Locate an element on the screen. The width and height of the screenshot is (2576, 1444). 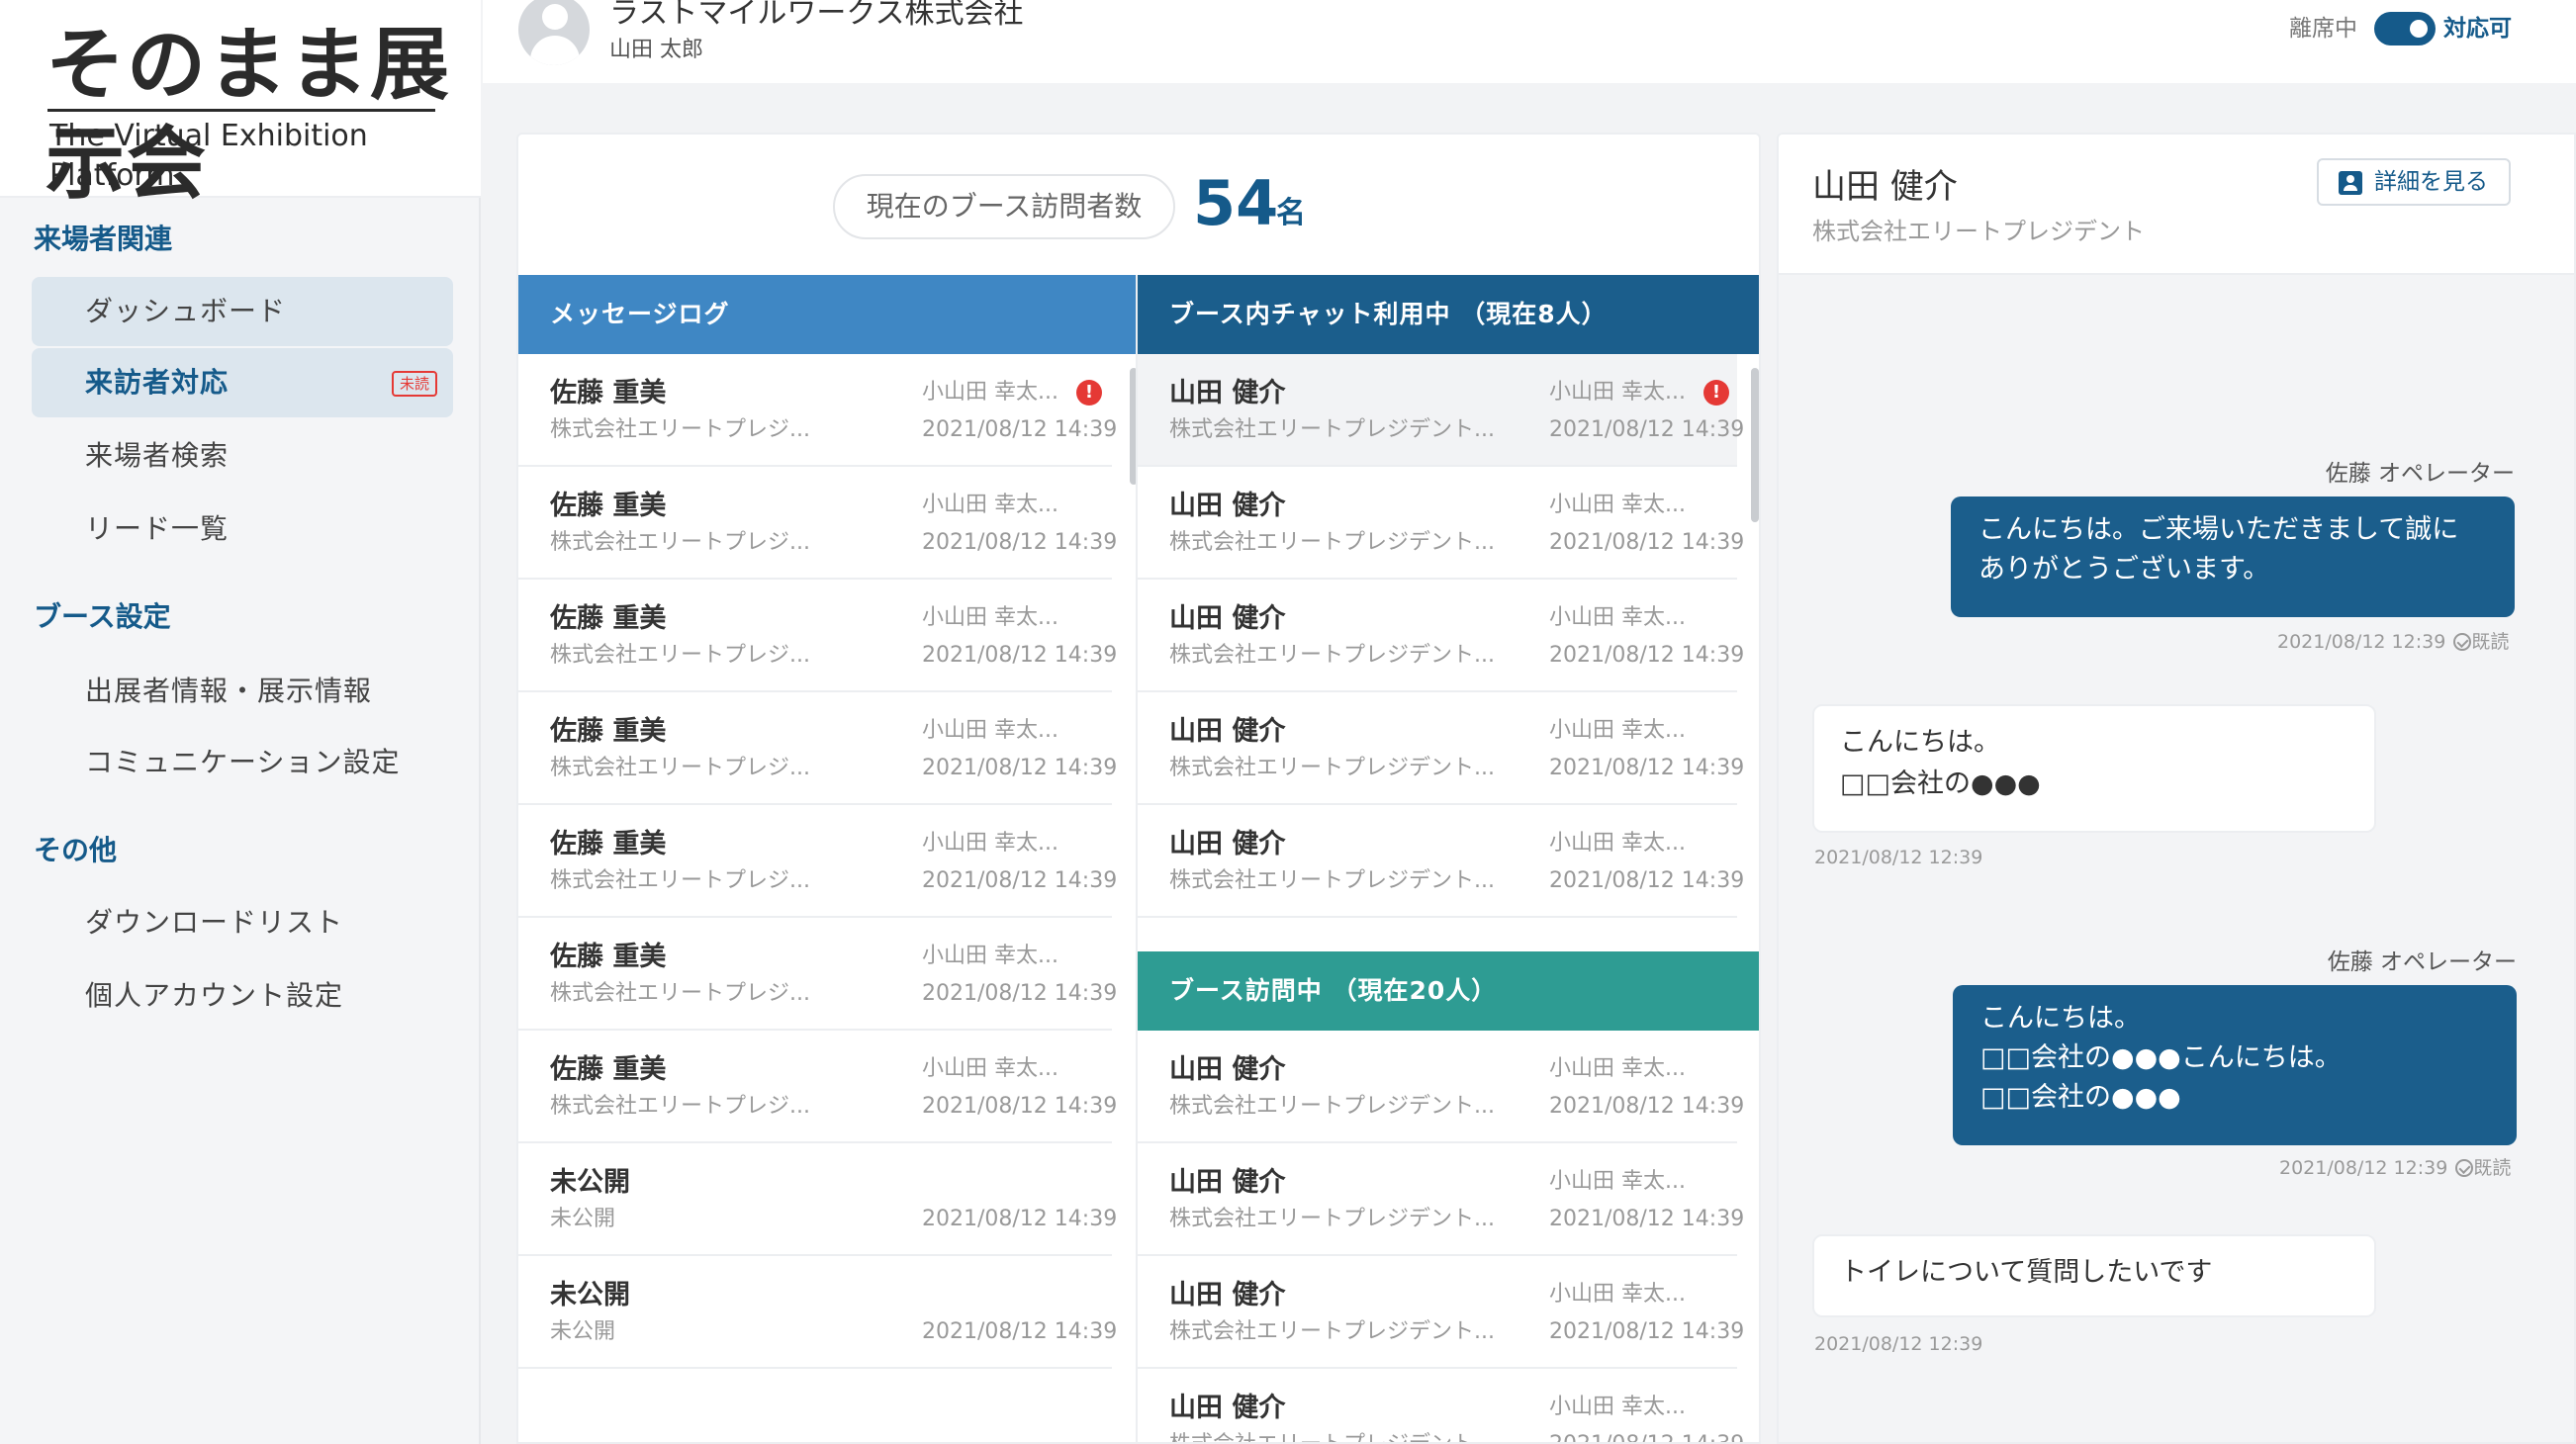
toggle-knob is located at coordinates (2419, 29).